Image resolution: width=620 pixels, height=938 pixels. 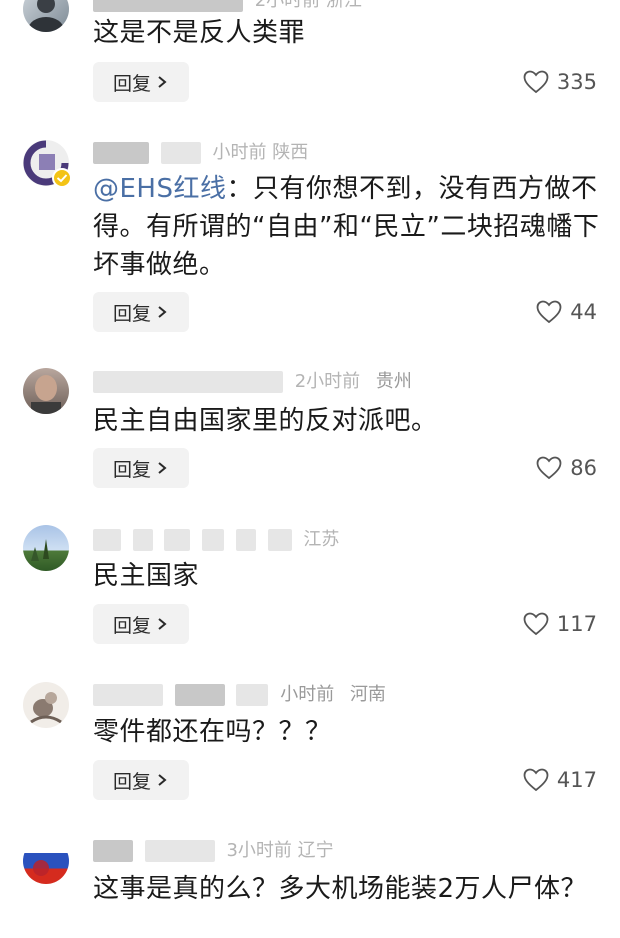 I want to click on comment-text: 民主自由国家里的反对派吧。, so click(x=348, y=421).